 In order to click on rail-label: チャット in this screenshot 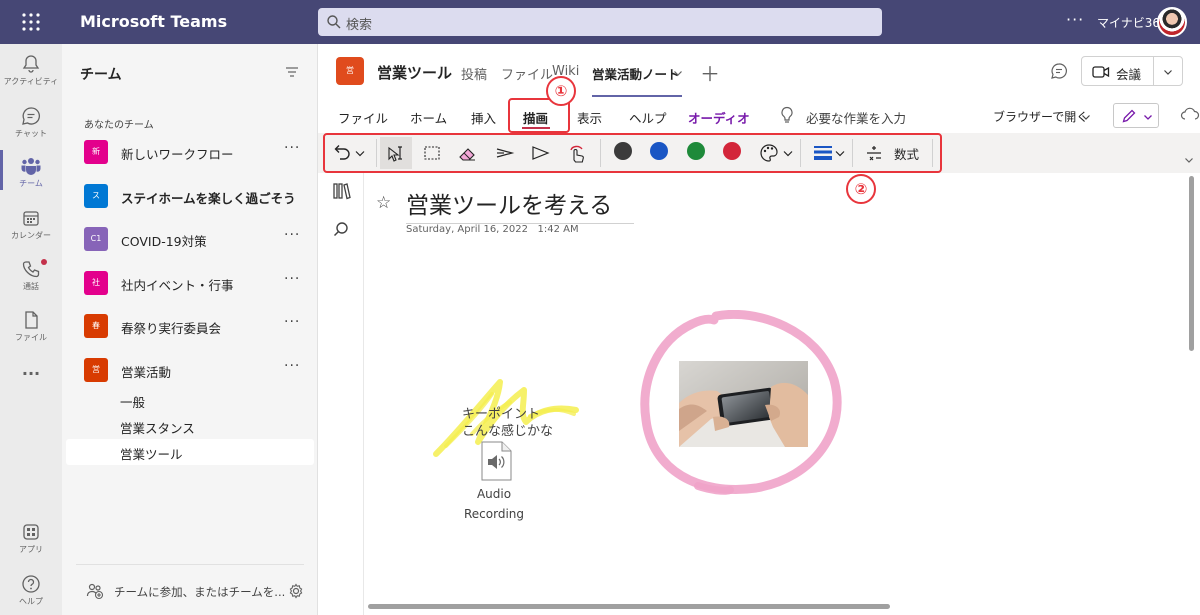, I will do `click(31, 133)`.